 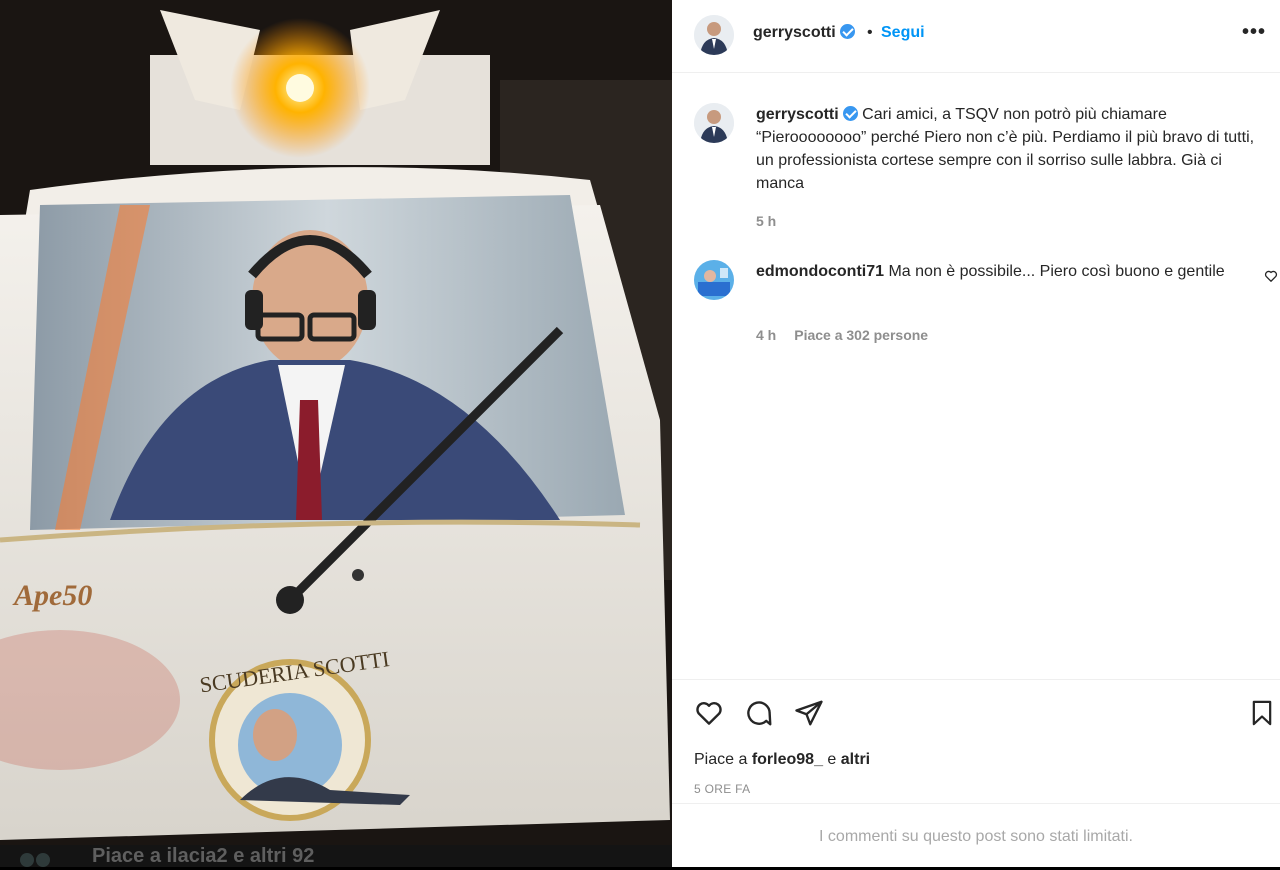 What do you see at coordinates (787, 759) in the screenshot?
I see `likes-user-link: forleo98_` at bounding box center [787, 759].